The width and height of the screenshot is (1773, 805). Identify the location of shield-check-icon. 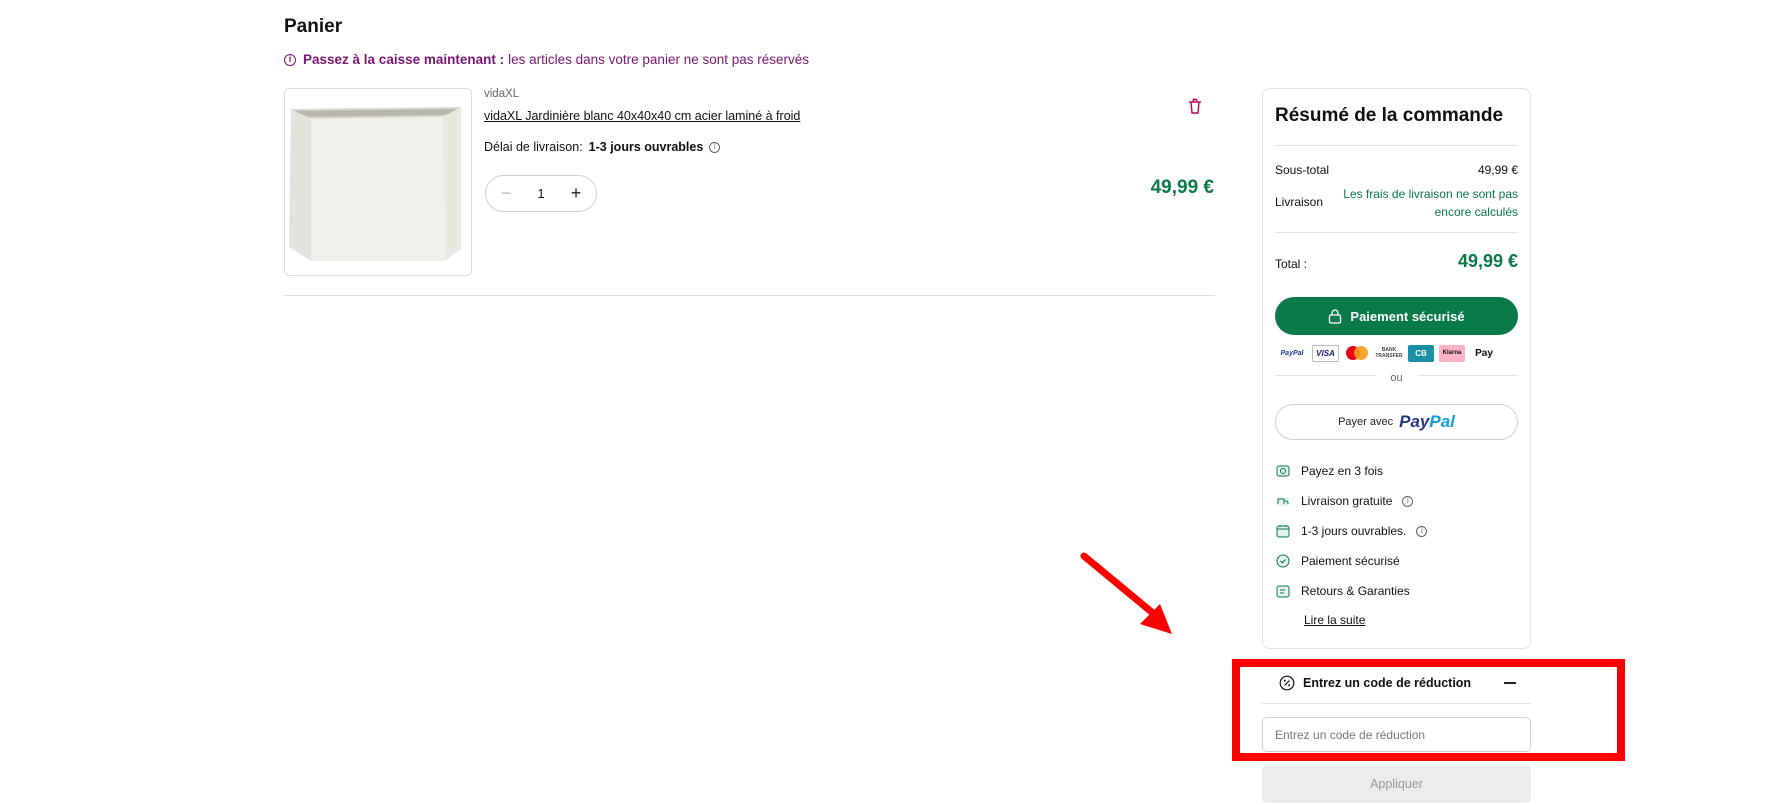
(1283, 561).